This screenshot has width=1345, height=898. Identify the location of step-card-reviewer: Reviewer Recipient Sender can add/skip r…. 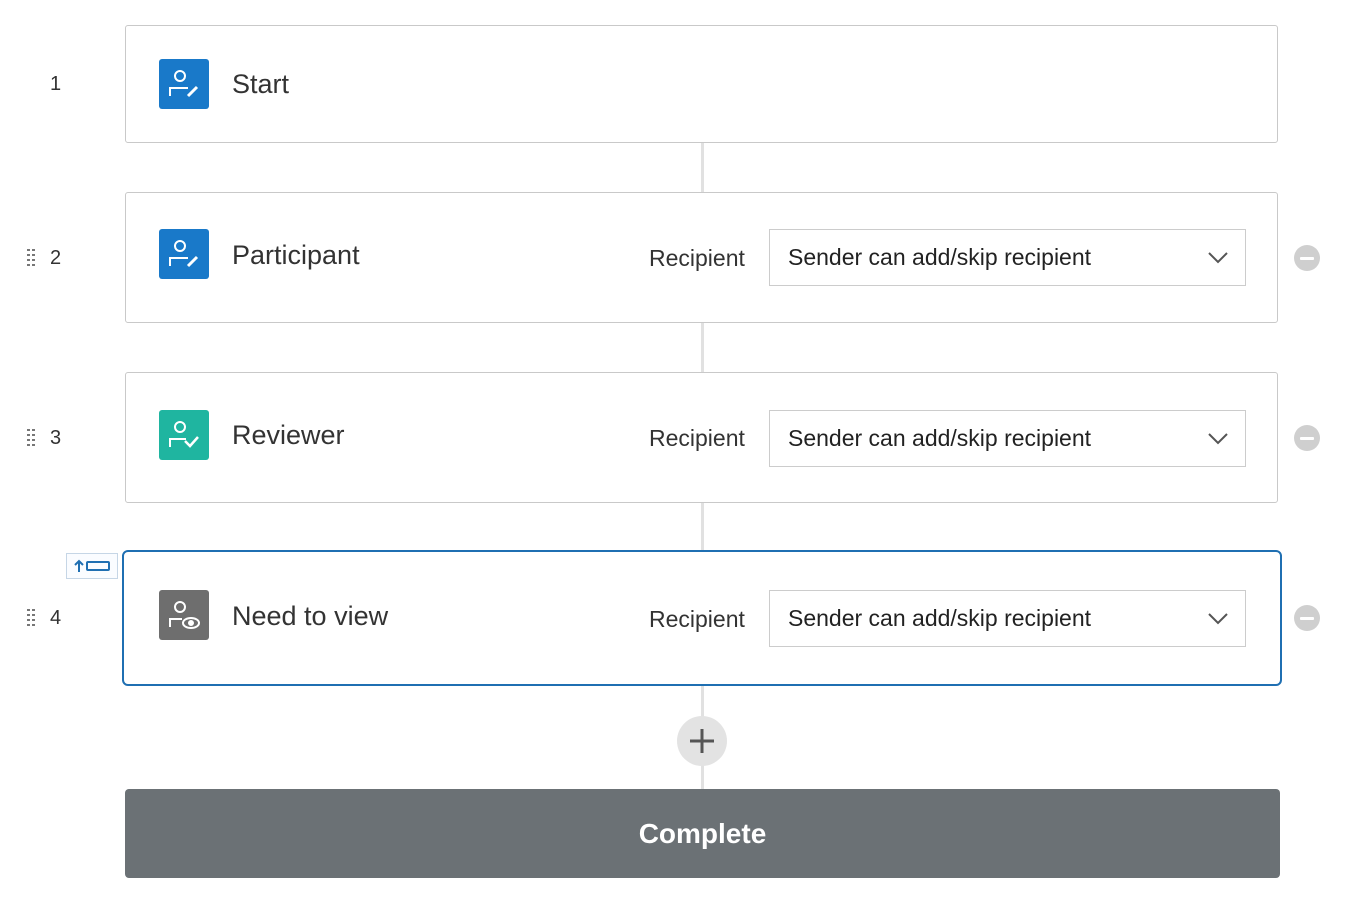
(701, 437).